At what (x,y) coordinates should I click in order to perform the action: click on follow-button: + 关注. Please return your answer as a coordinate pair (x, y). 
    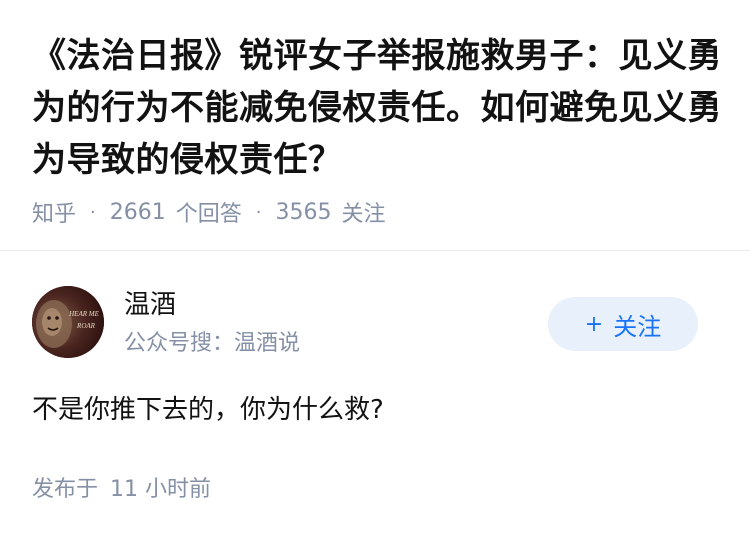
    Looking at the image, I should click on (623, 324).